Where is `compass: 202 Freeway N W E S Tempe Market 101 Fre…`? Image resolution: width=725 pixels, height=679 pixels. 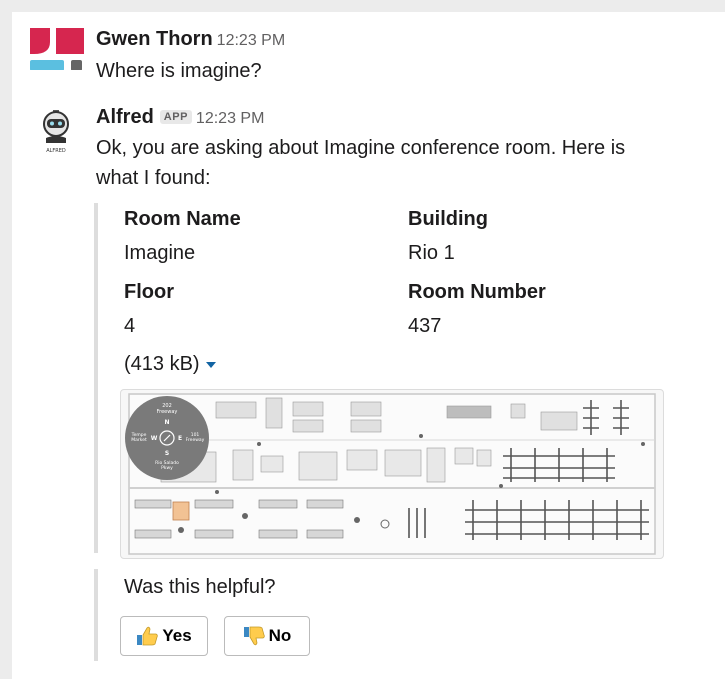
compass: 202 Freeway N W E S Tempe Market 101 Fre… is located at coordinates (167, 438).